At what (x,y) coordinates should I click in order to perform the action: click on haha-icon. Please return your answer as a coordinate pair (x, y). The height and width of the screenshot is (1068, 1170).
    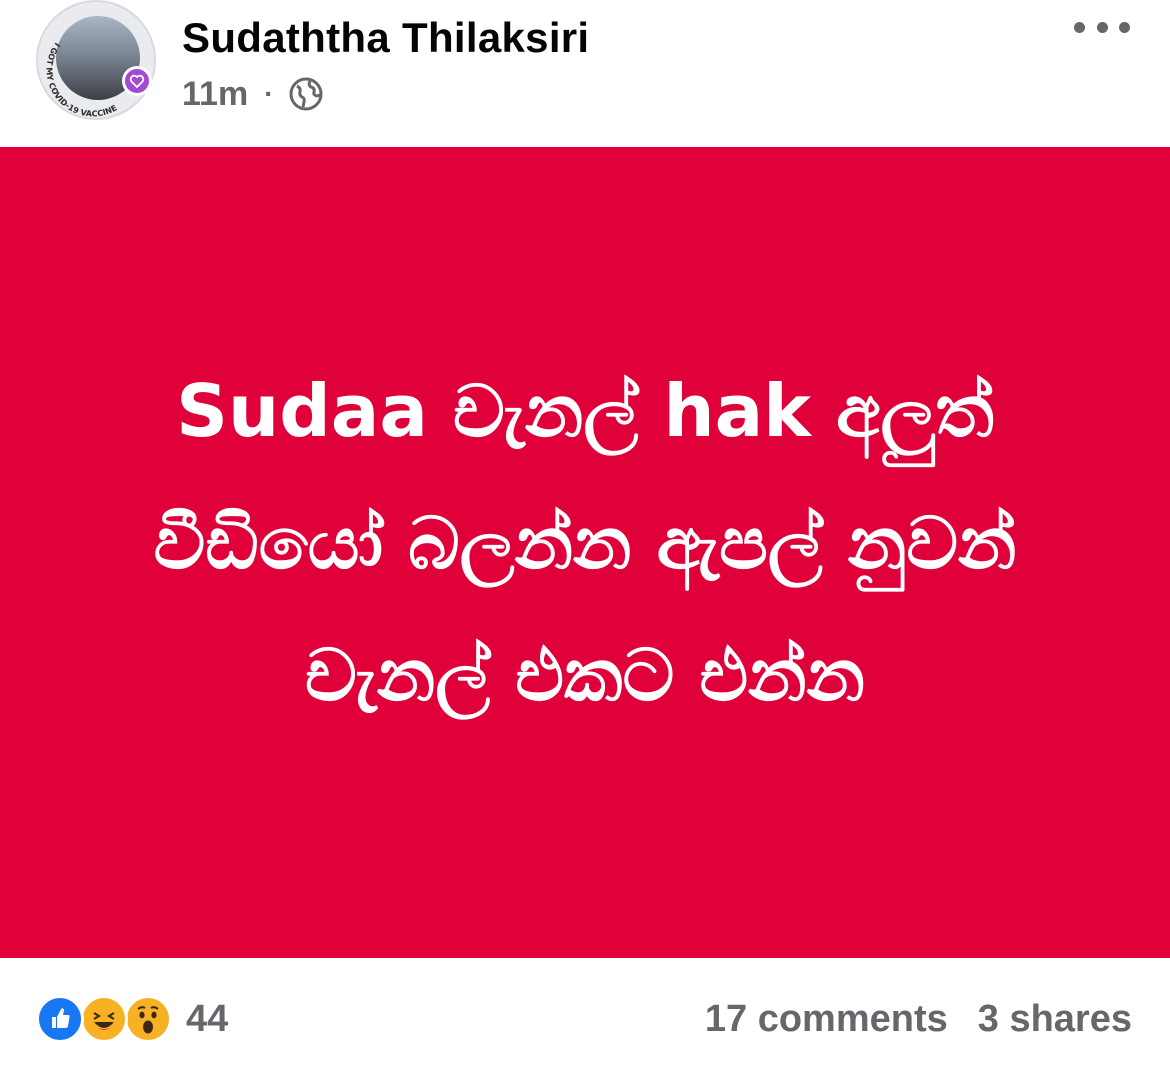
    Looking at the image, I should click on (104, 1019).